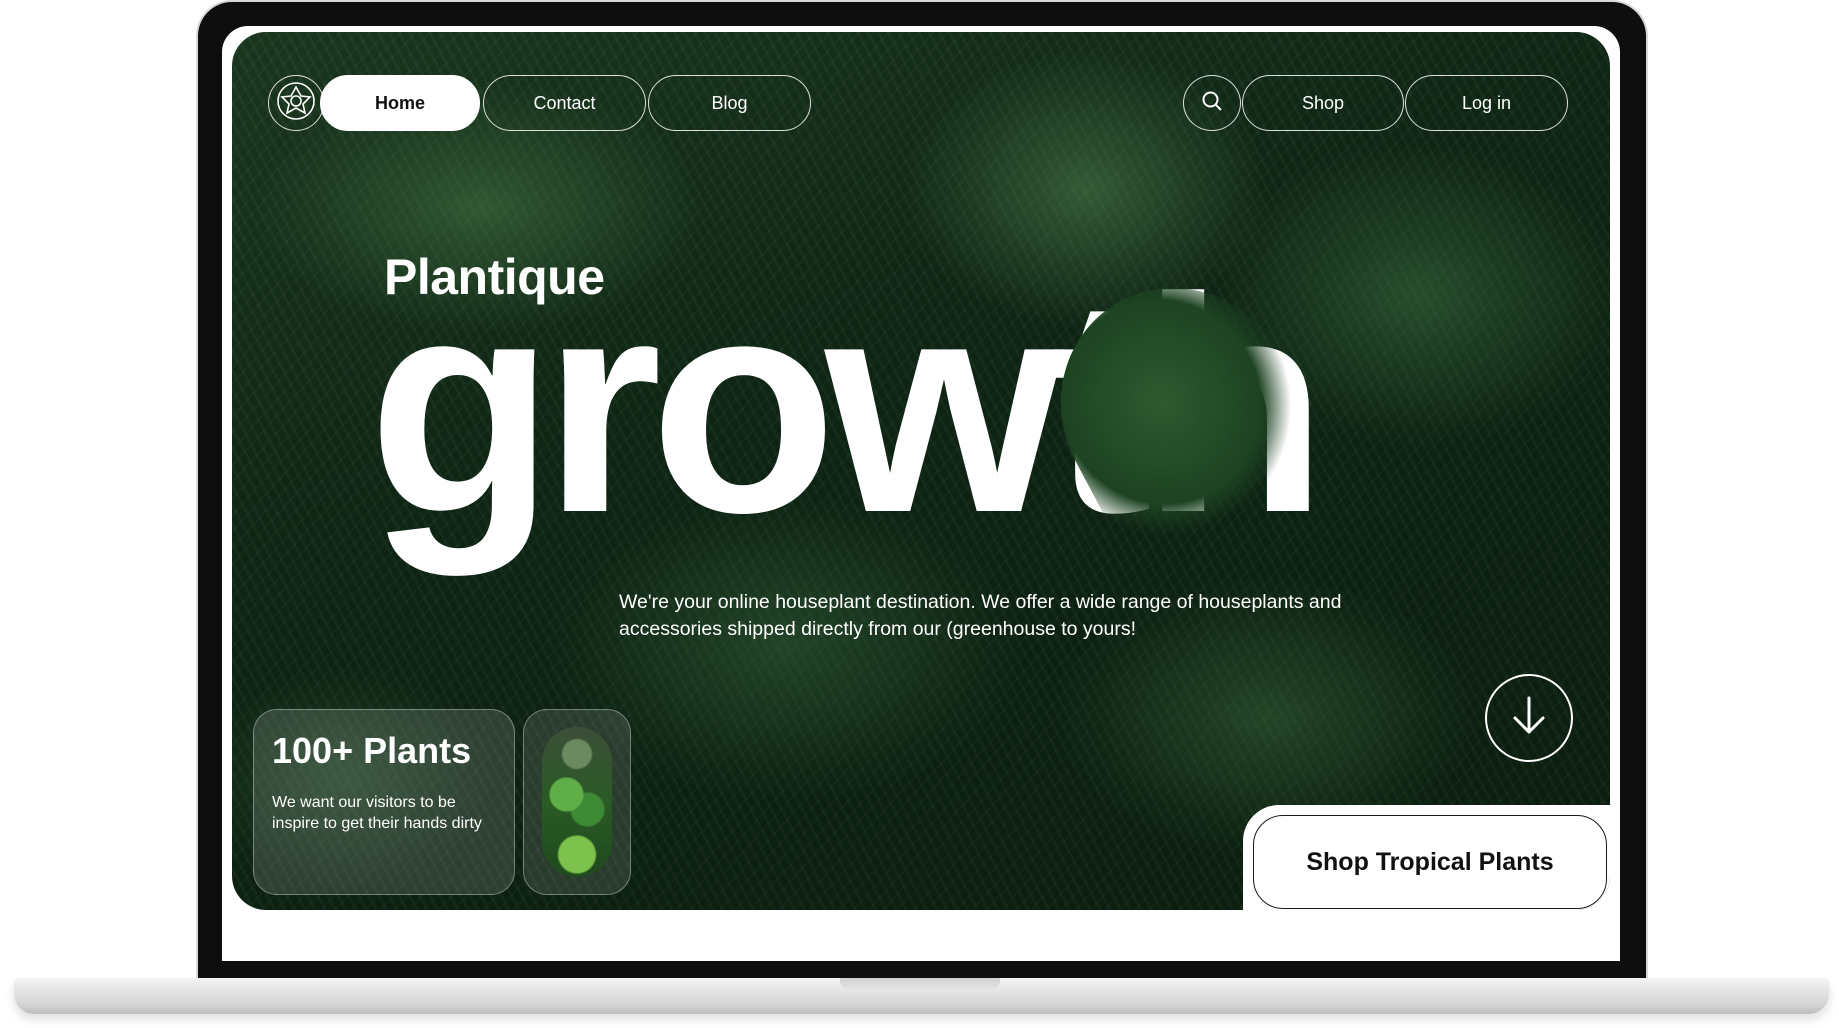 This screenshot has width=1839, height=1028. What do you see at coordinates (1486, 103) in the screenshot?
I see `login-link: Log in` at bounding box center [1486, 103].